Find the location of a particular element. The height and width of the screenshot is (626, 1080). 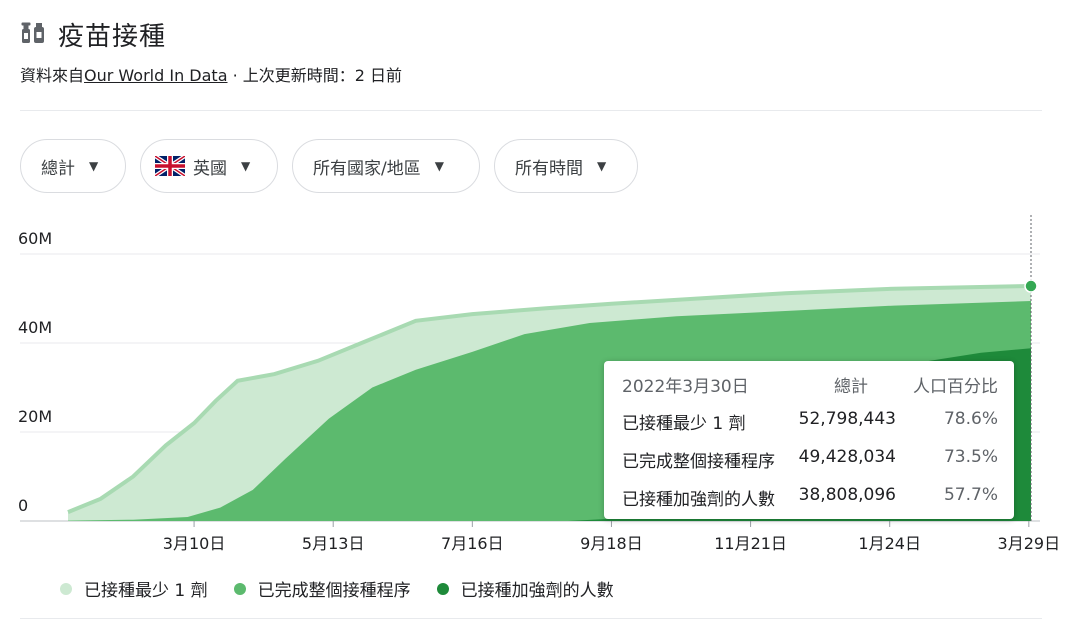

tooltip-row-label: 已接種最少 1 劑 is located at coordinates (684, 424).